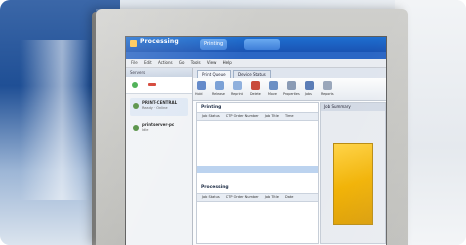 Image resolution: width=466 pixels, height=245 pixels. I want to click on ribbon-label: Properties, so click(291, 94).